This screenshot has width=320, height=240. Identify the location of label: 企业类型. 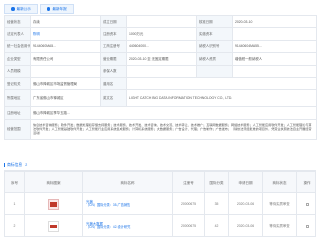
(17, 59).